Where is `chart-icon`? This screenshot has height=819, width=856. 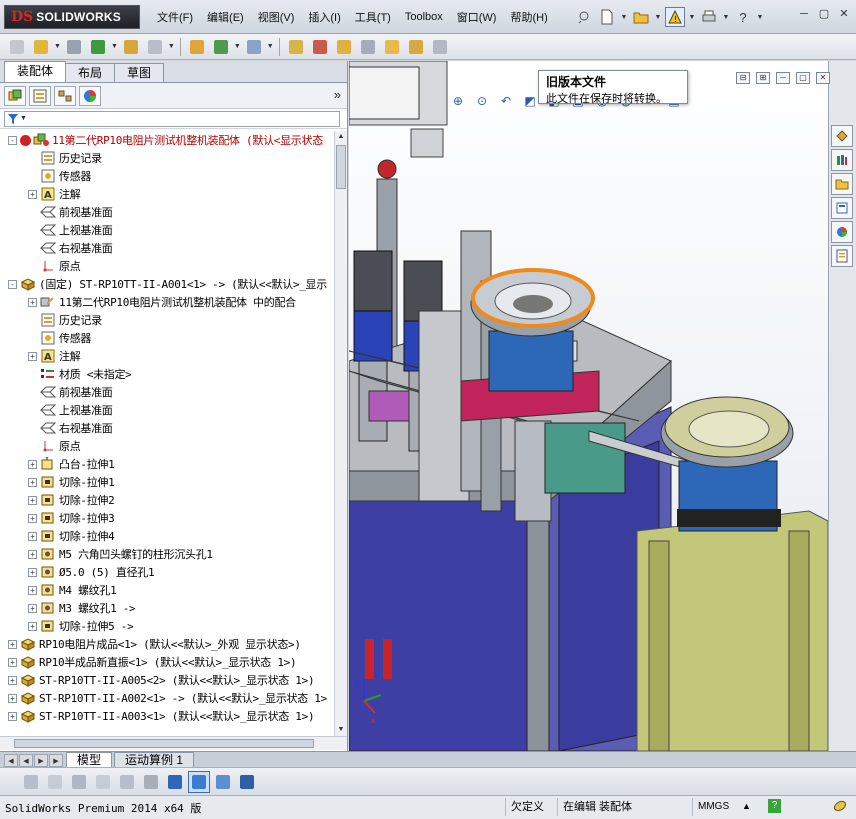 chart-icon is located at coordinates (175, 782).